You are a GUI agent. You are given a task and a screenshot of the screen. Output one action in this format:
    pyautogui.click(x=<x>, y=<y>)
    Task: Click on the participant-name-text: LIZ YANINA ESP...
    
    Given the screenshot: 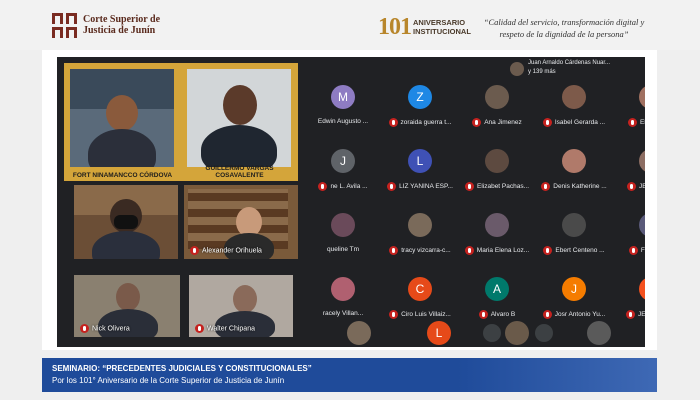 What is the action you would take?
    pyautogui.click(x=426, y=187)
    